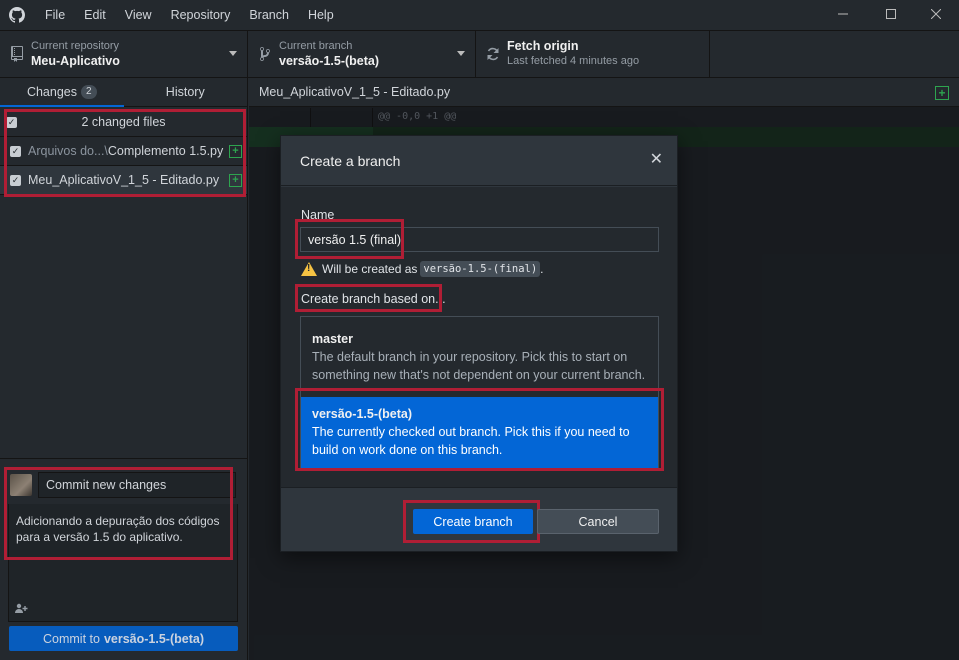  Describe the element at coordinates (942, 93) in the screenshot. I see `file-added-icon: +` at that location.